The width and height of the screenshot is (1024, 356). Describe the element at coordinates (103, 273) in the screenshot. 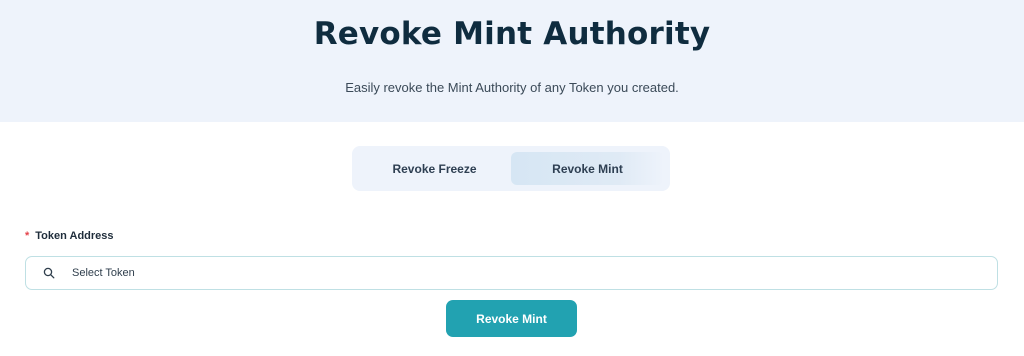

I see `token-select-placeholder: Select Token` at that location.